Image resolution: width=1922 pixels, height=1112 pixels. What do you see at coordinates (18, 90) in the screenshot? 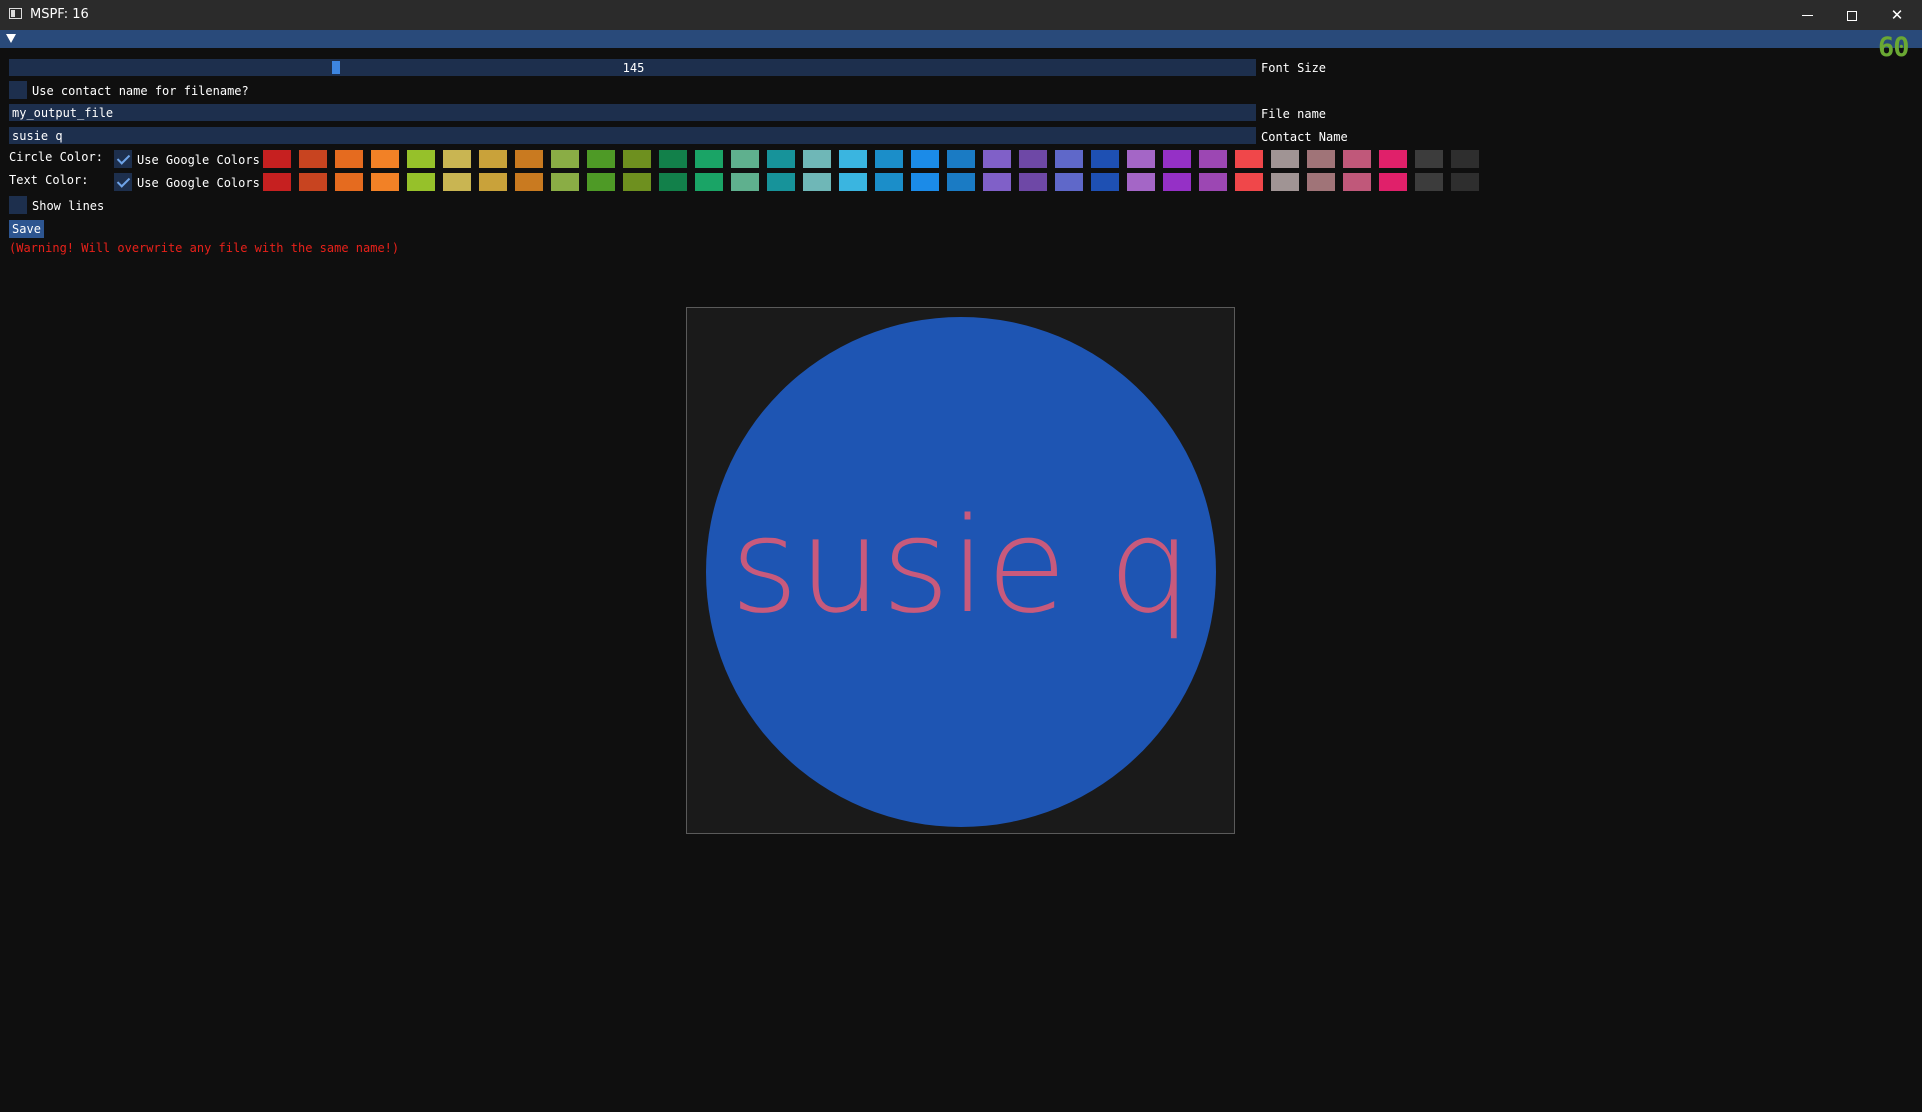
I see `use-contact-name-checkbox` at bounding box center [18, 90].